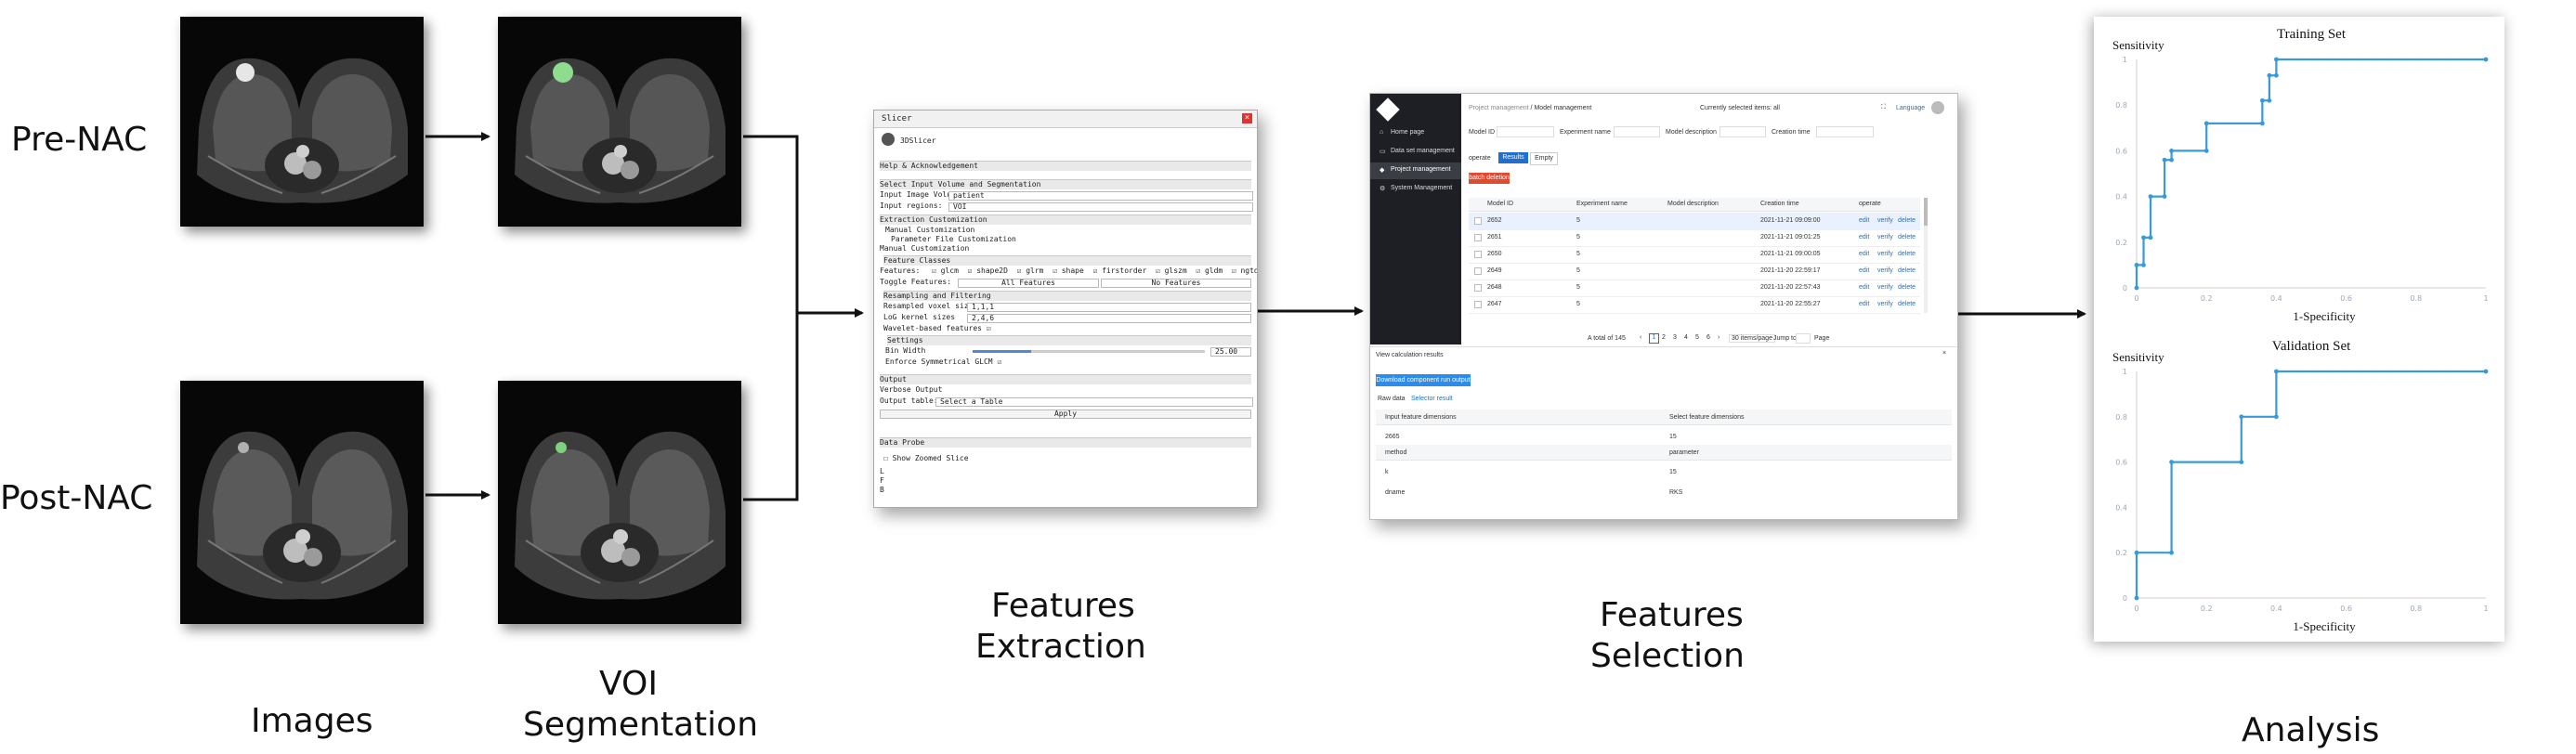  I want to click on feature-checkbox: ☑ firstorder, so click(1119, 270).